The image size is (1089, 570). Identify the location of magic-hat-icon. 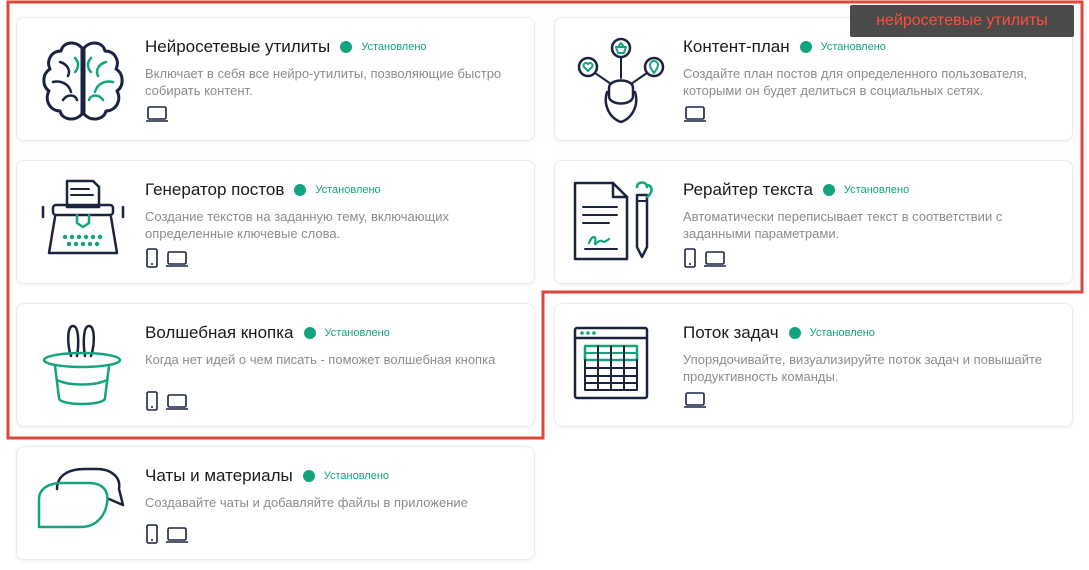
(83, 368).